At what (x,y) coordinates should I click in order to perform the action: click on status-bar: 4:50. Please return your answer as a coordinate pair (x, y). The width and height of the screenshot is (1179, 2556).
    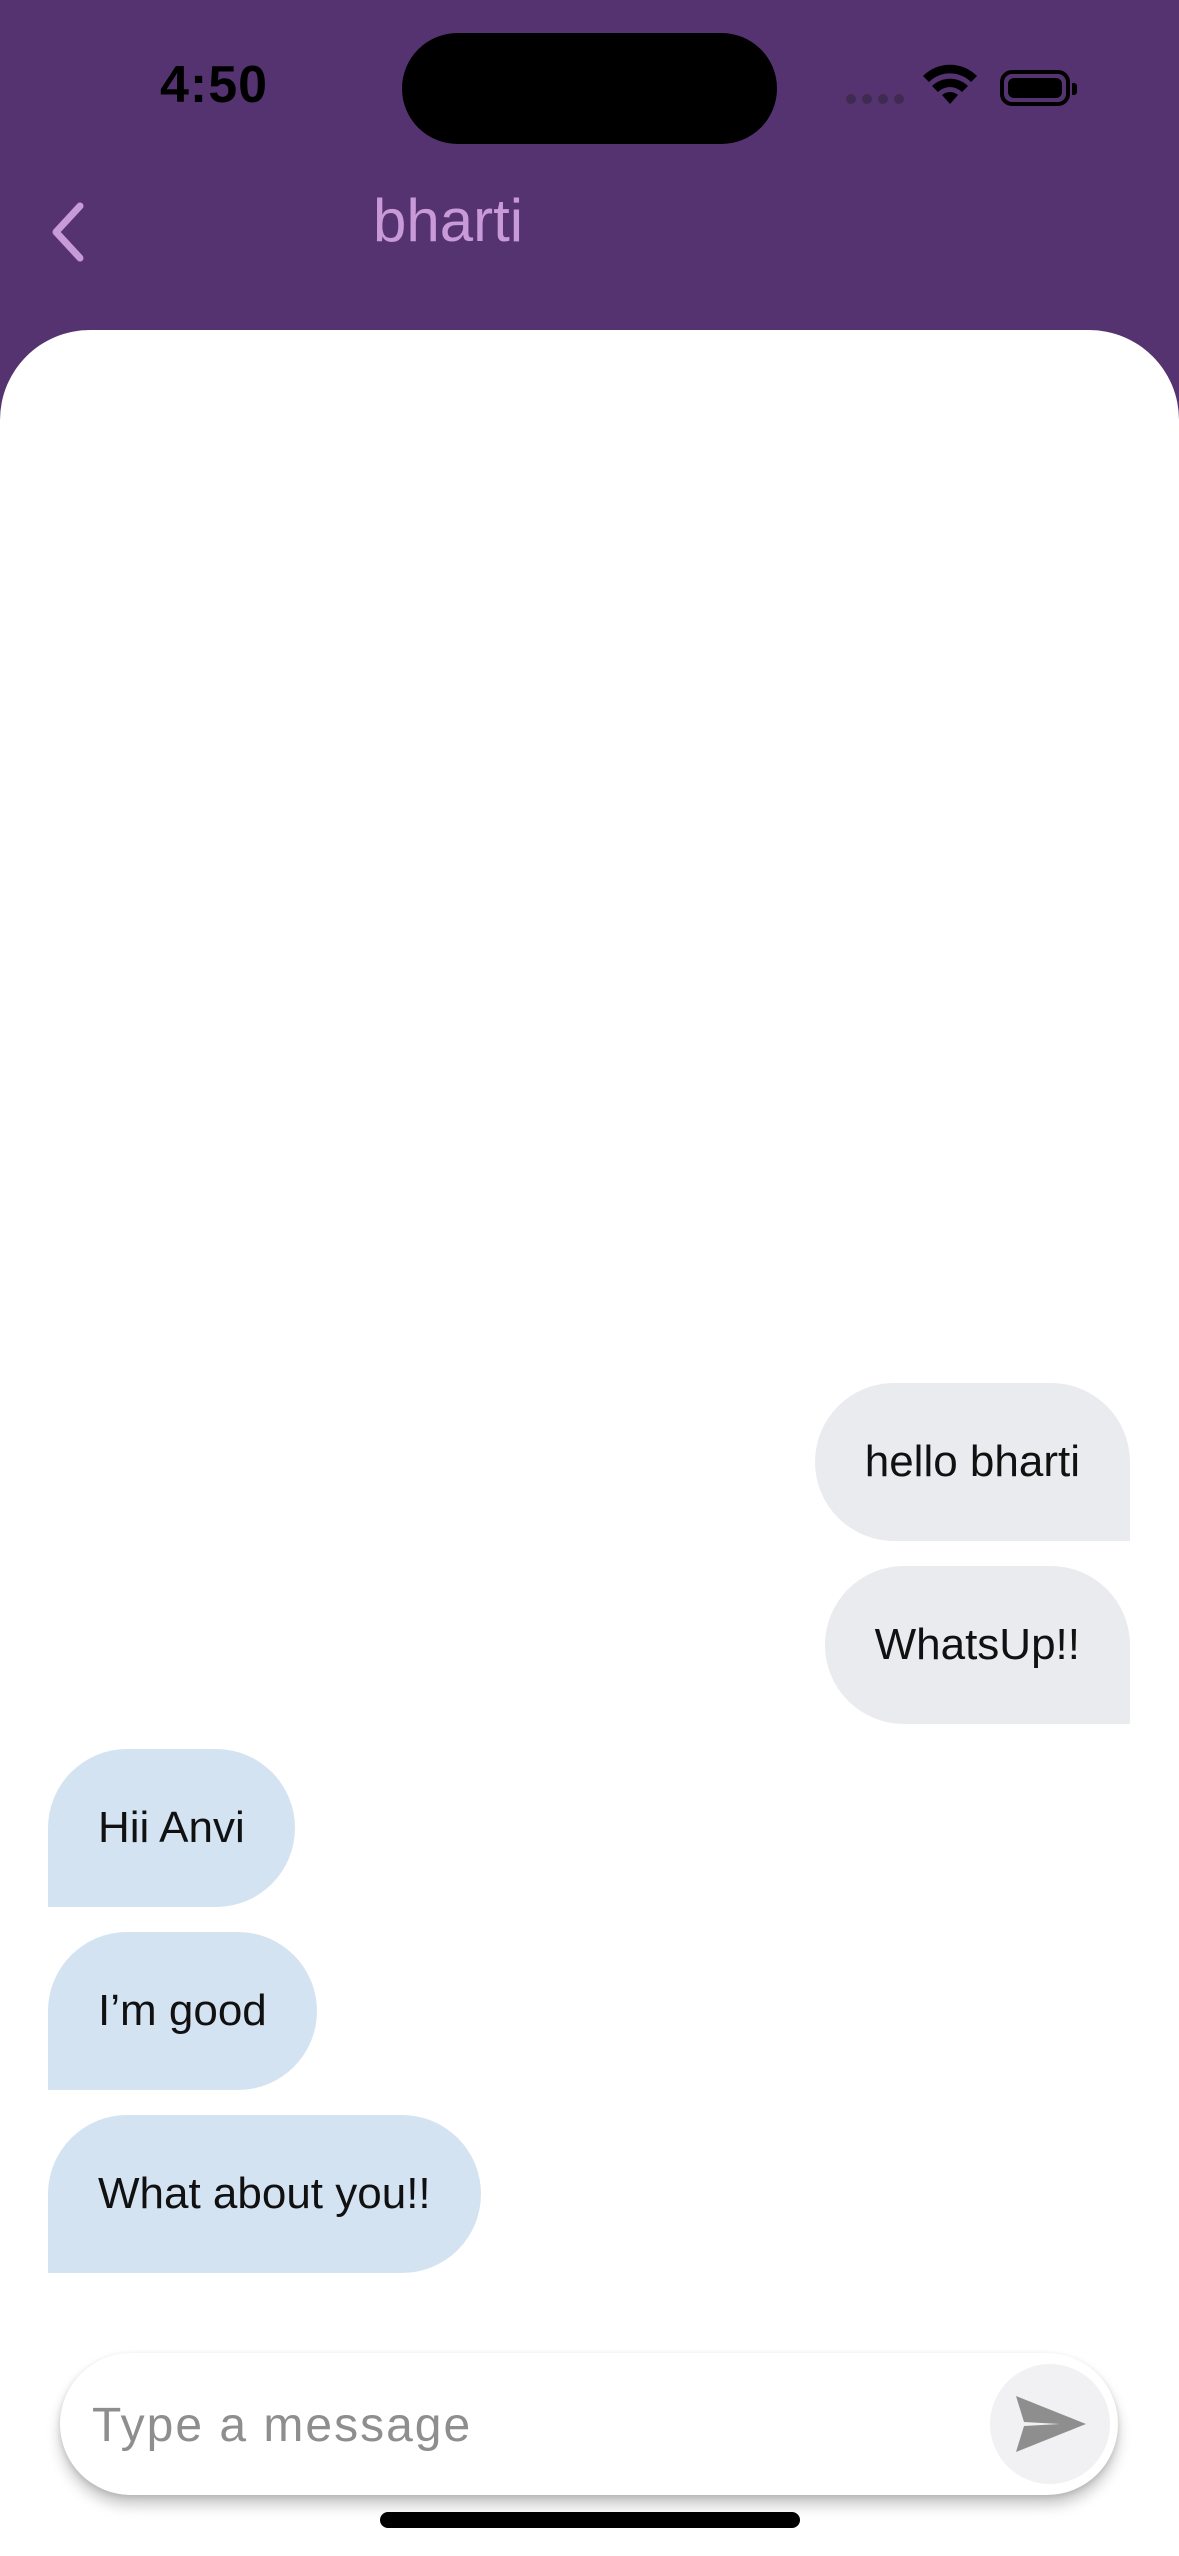
    Looking at the image, I should click on (589, 90).